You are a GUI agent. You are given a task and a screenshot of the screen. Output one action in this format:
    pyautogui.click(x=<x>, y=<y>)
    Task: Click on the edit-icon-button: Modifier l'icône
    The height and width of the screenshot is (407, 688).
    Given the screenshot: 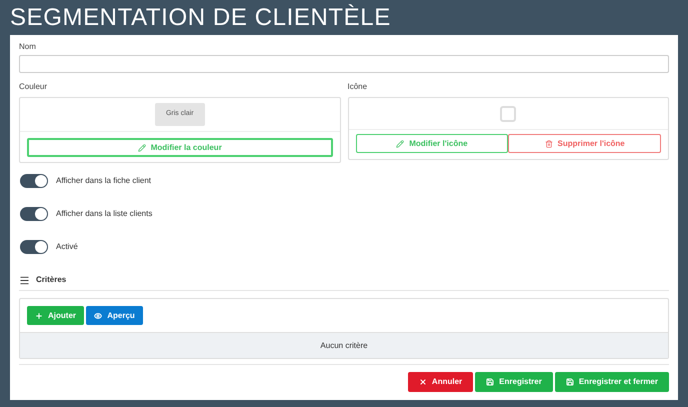 What is the action you would take?
    pyautogui.click(x=432, y=143)
    